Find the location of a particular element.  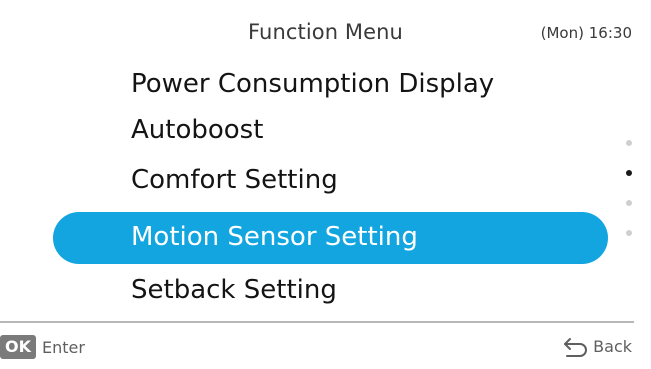

back-arrow-icon is located at coordinates (576, 347).